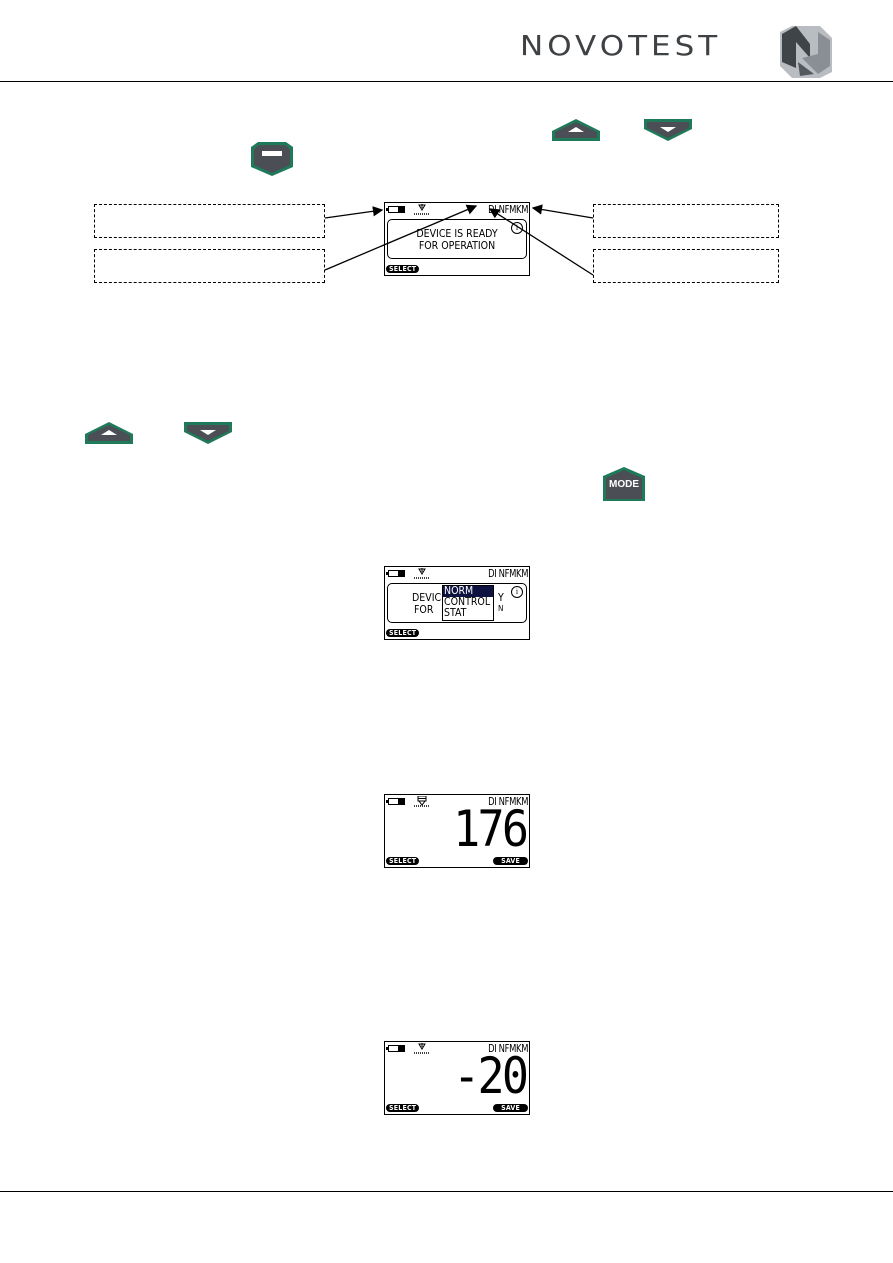  I want to click on callout-material, so click(686, 266).